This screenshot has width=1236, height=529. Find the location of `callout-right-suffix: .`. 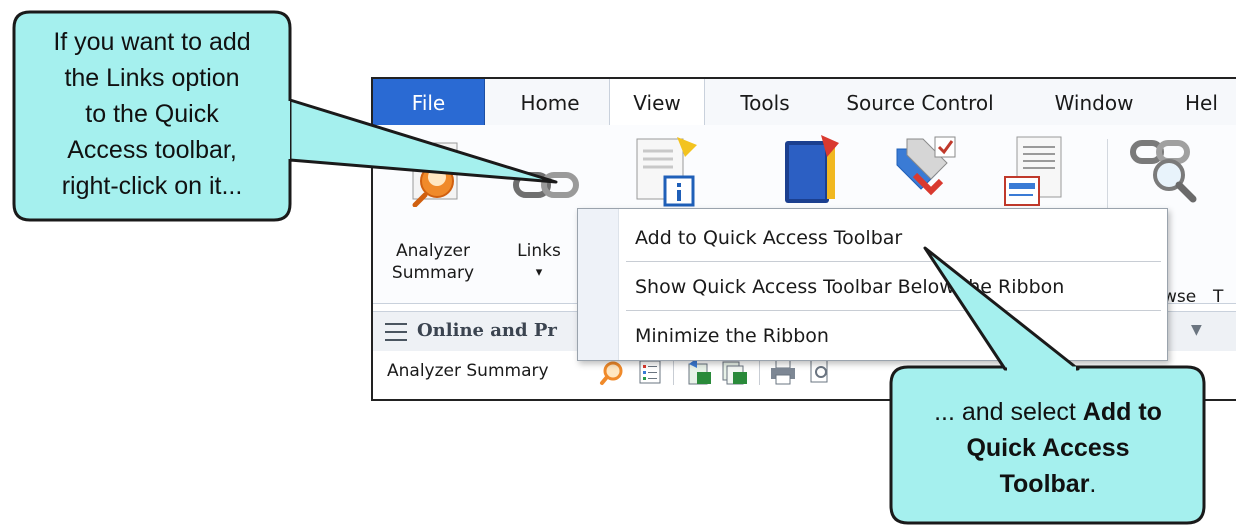

callout-right-suffix: . is located at coordinates (1093, 484).